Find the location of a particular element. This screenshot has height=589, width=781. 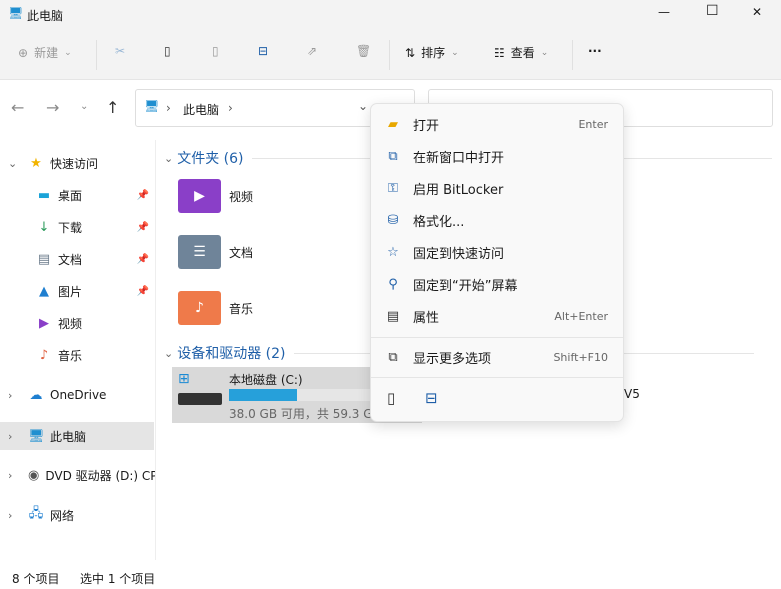

network-icon: 🖧 is located at coordinates (36, 513).